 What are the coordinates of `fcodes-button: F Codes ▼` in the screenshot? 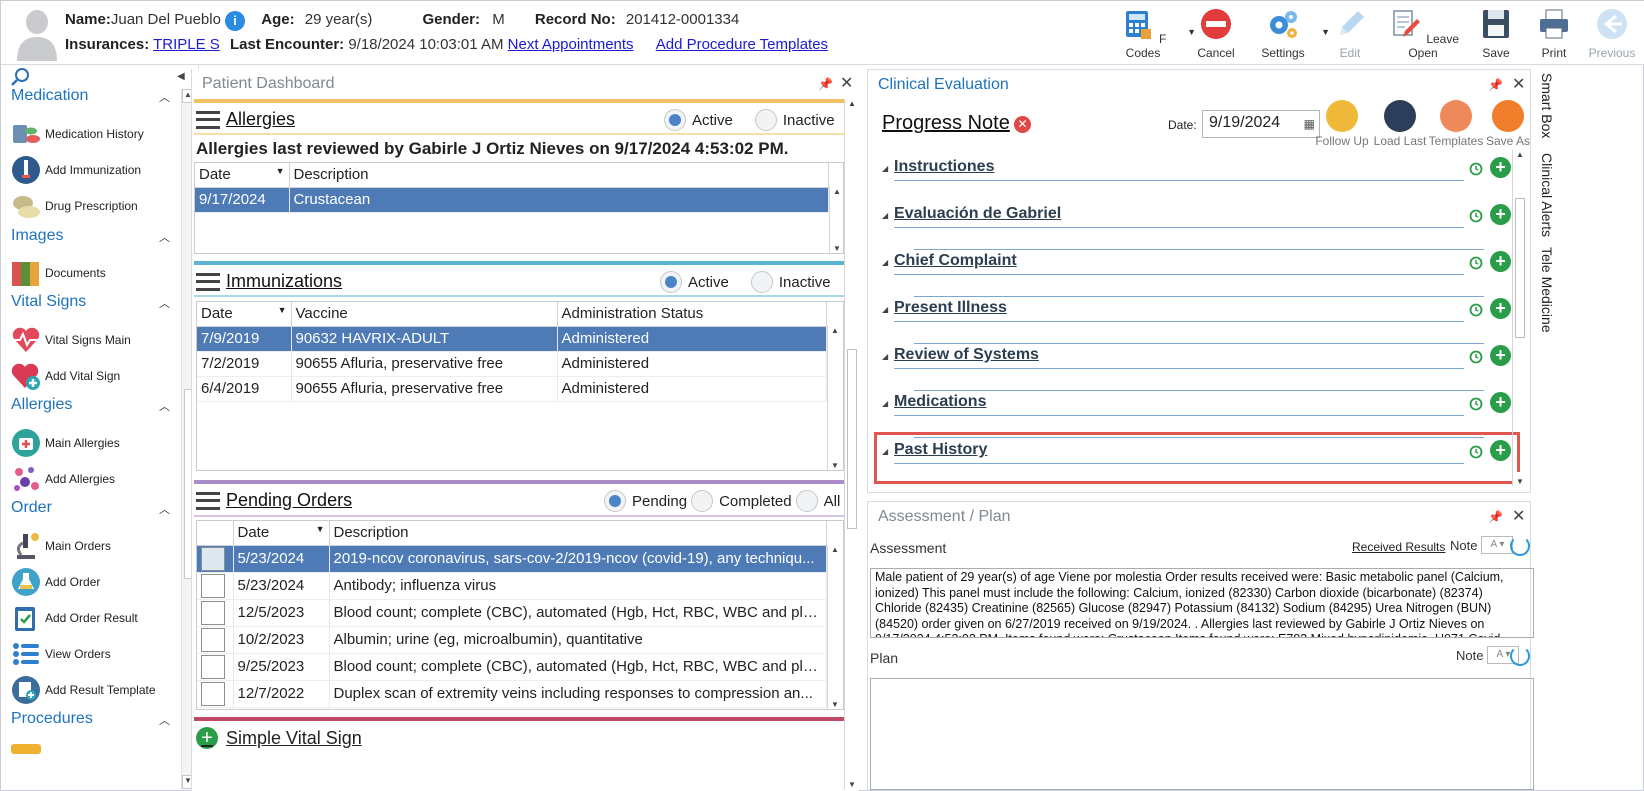 It's located at (1149, 34).